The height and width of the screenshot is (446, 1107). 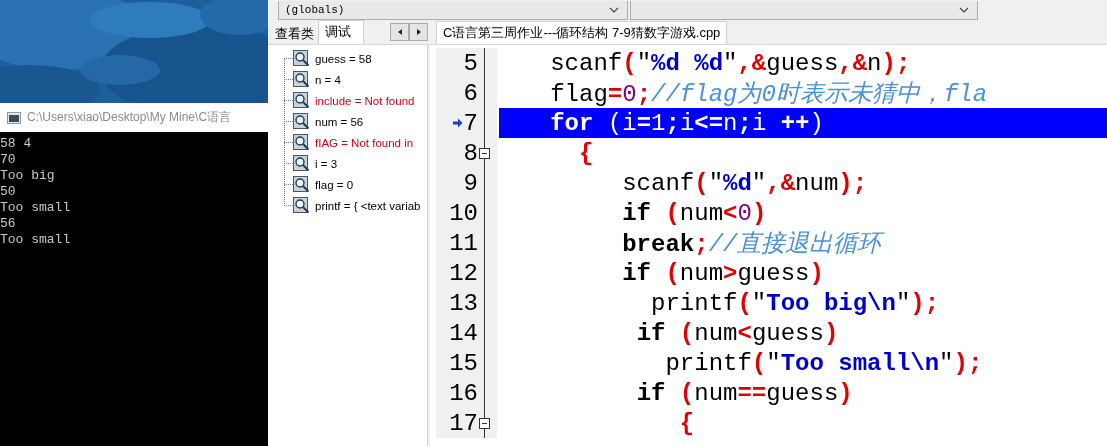 I want to click on line-number: 11, so click(x=463, y=243).